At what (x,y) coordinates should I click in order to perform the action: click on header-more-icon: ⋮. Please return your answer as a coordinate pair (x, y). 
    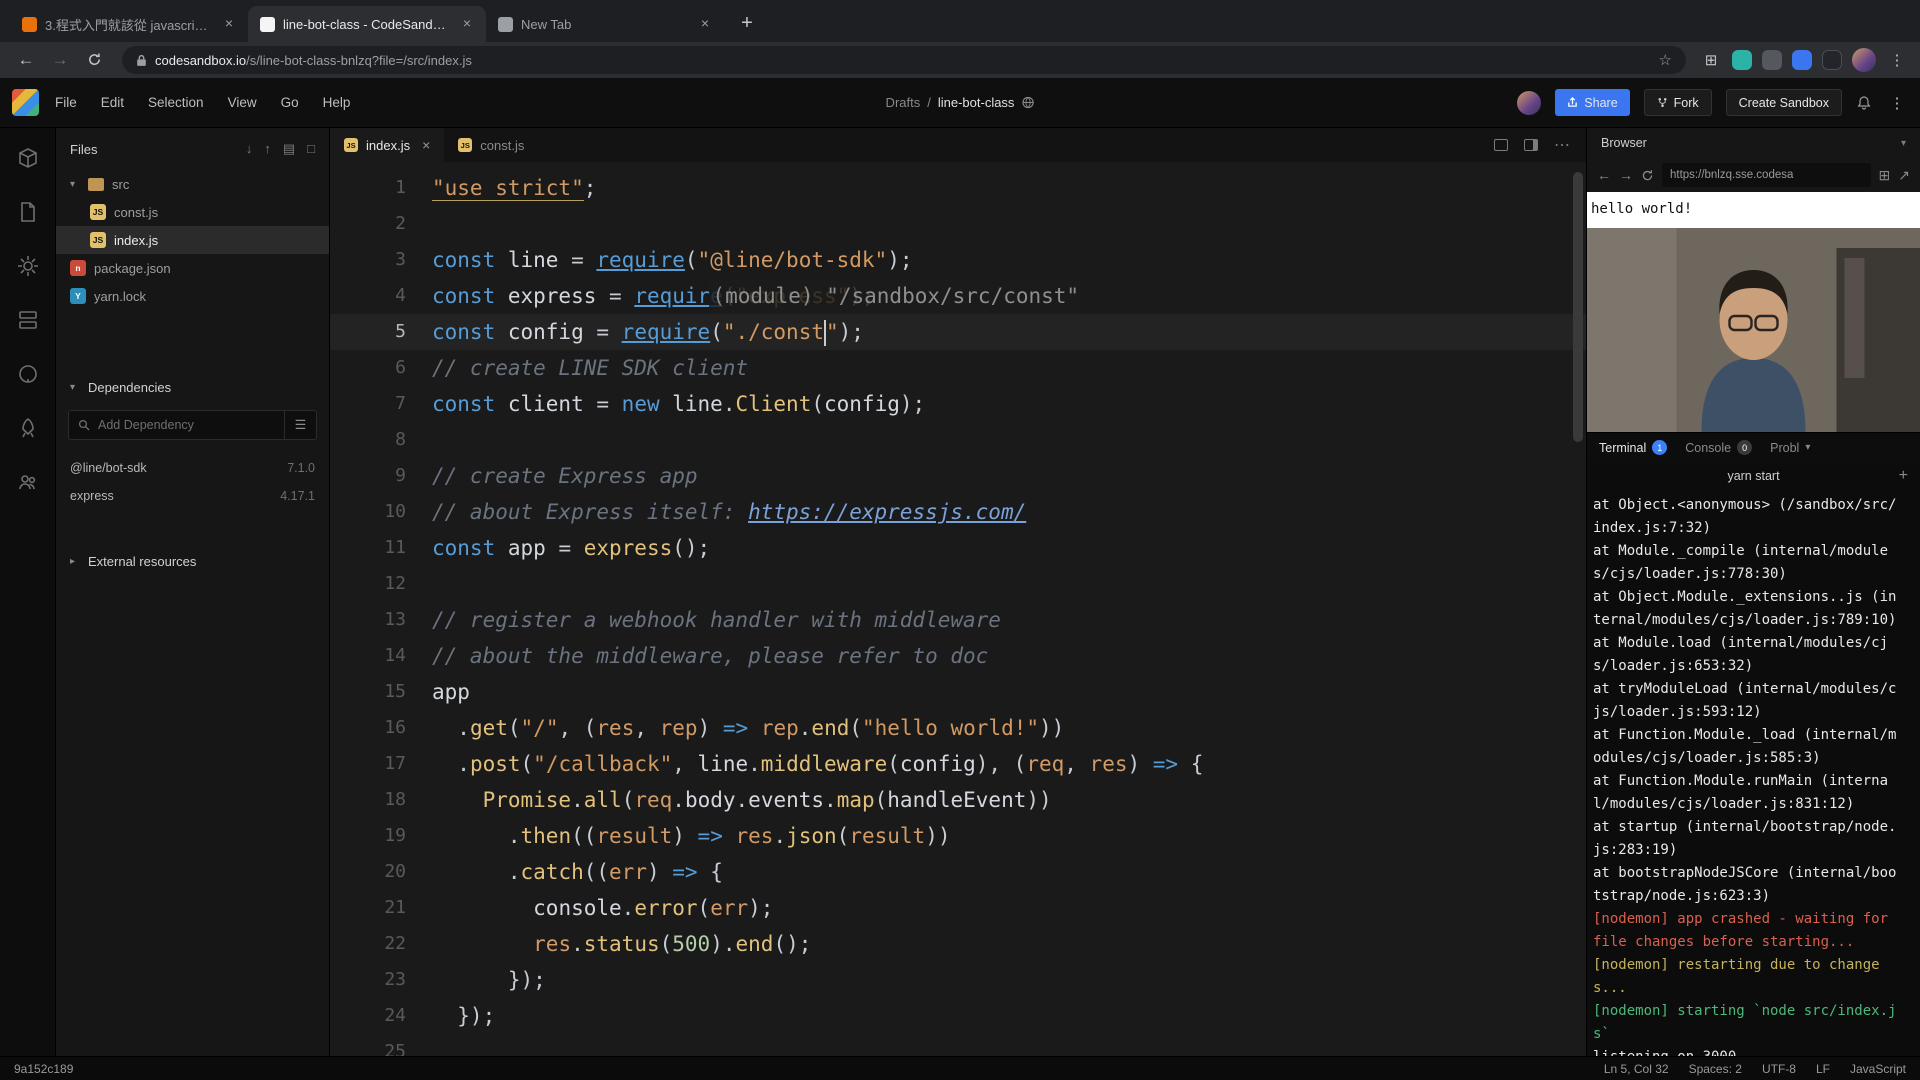
    Looking at the image, I should click on (1897, 103).